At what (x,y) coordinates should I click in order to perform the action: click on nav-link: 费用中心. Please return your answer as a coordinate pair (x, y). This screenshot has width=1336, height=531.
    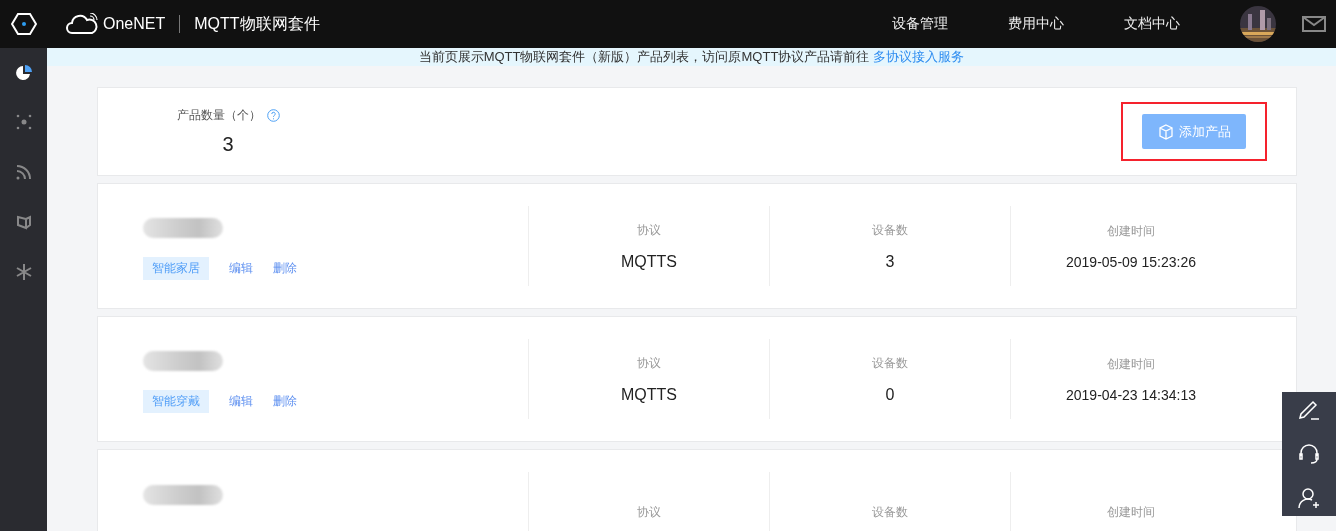
    Looking at the image, I should click on (1036, 24).